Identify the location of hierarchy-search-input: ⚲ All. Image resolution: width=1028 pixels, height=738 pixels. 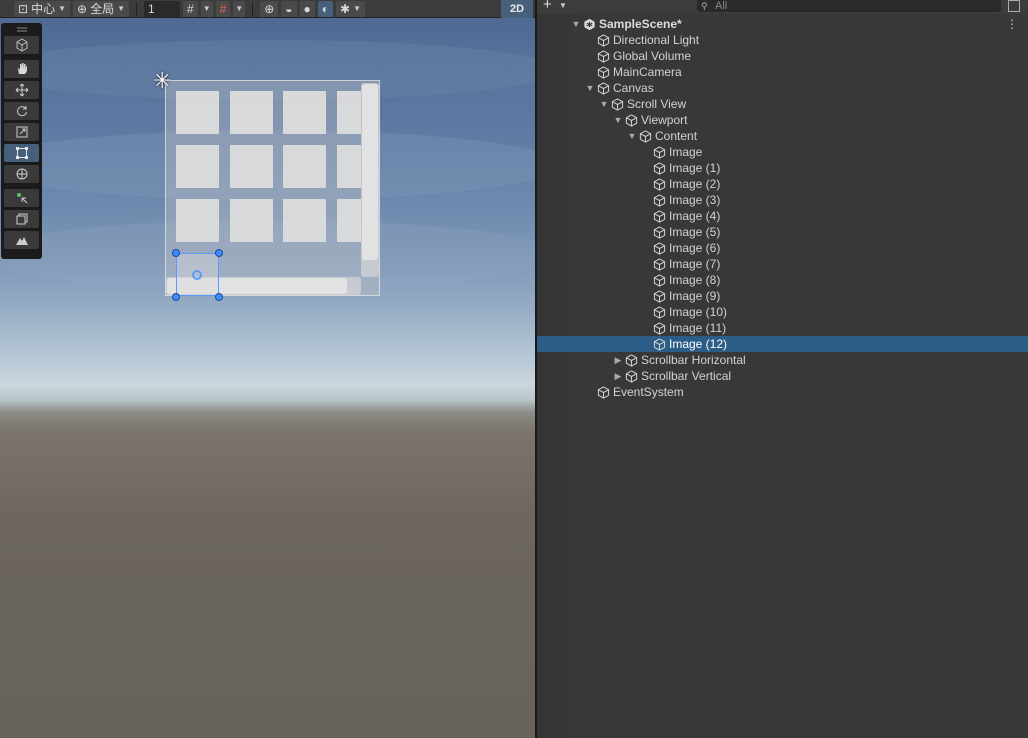
(849, 6).